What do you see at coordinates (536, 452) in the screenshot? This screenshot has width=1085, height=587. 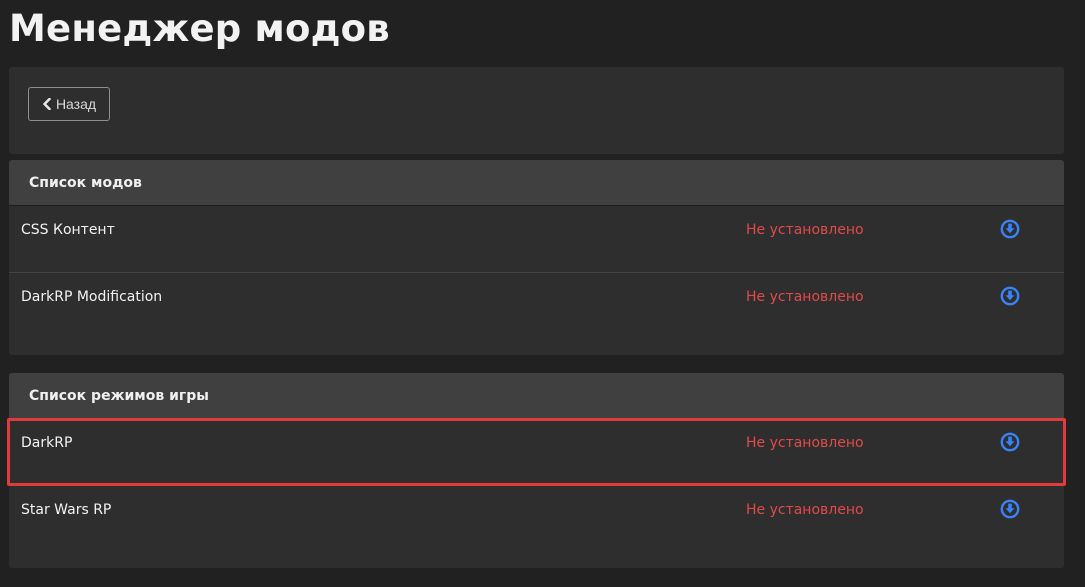 I see `gamemode-row: DarkRP Не установлено` at bounding box center [536, 452].